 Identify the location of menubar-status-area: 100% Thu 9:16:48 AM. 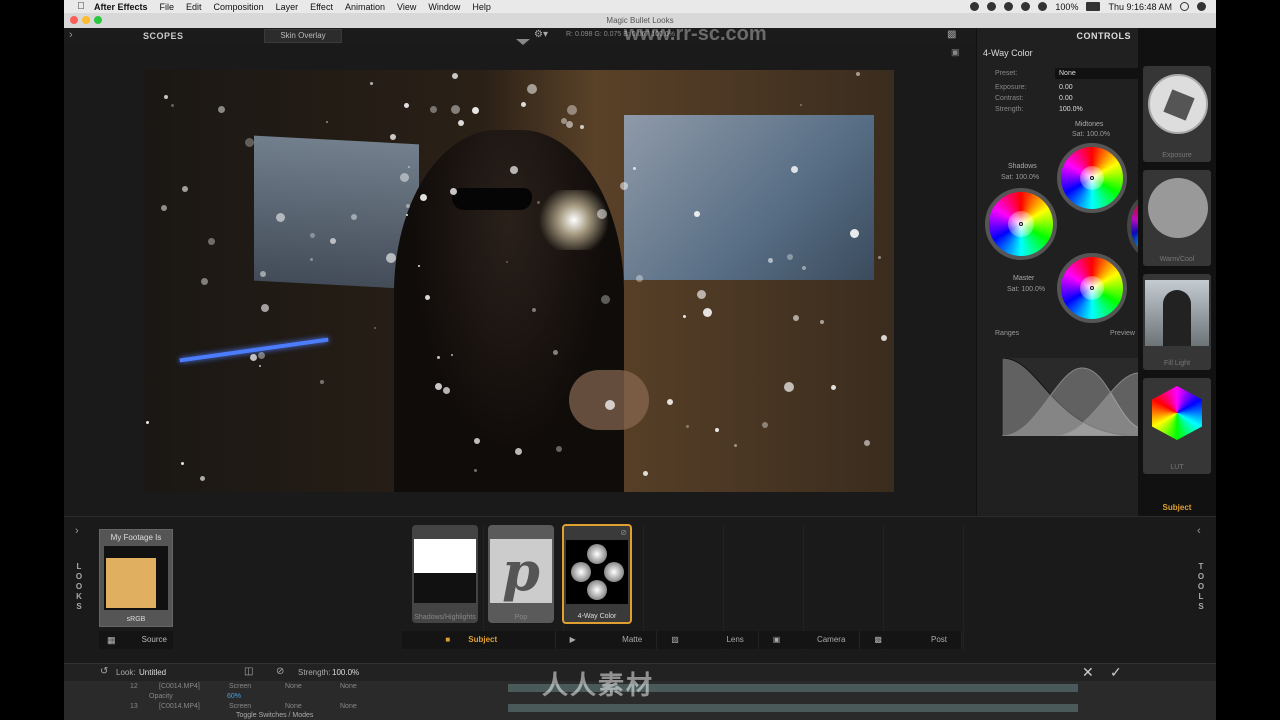
(1093, 7).